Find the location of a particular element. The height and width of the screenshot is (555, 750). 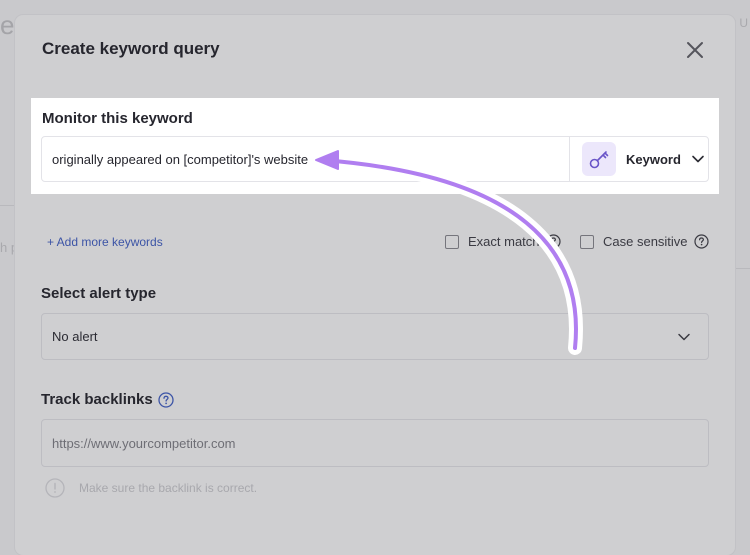

keyword-row: Keyword is located at coordinates (375, 159).